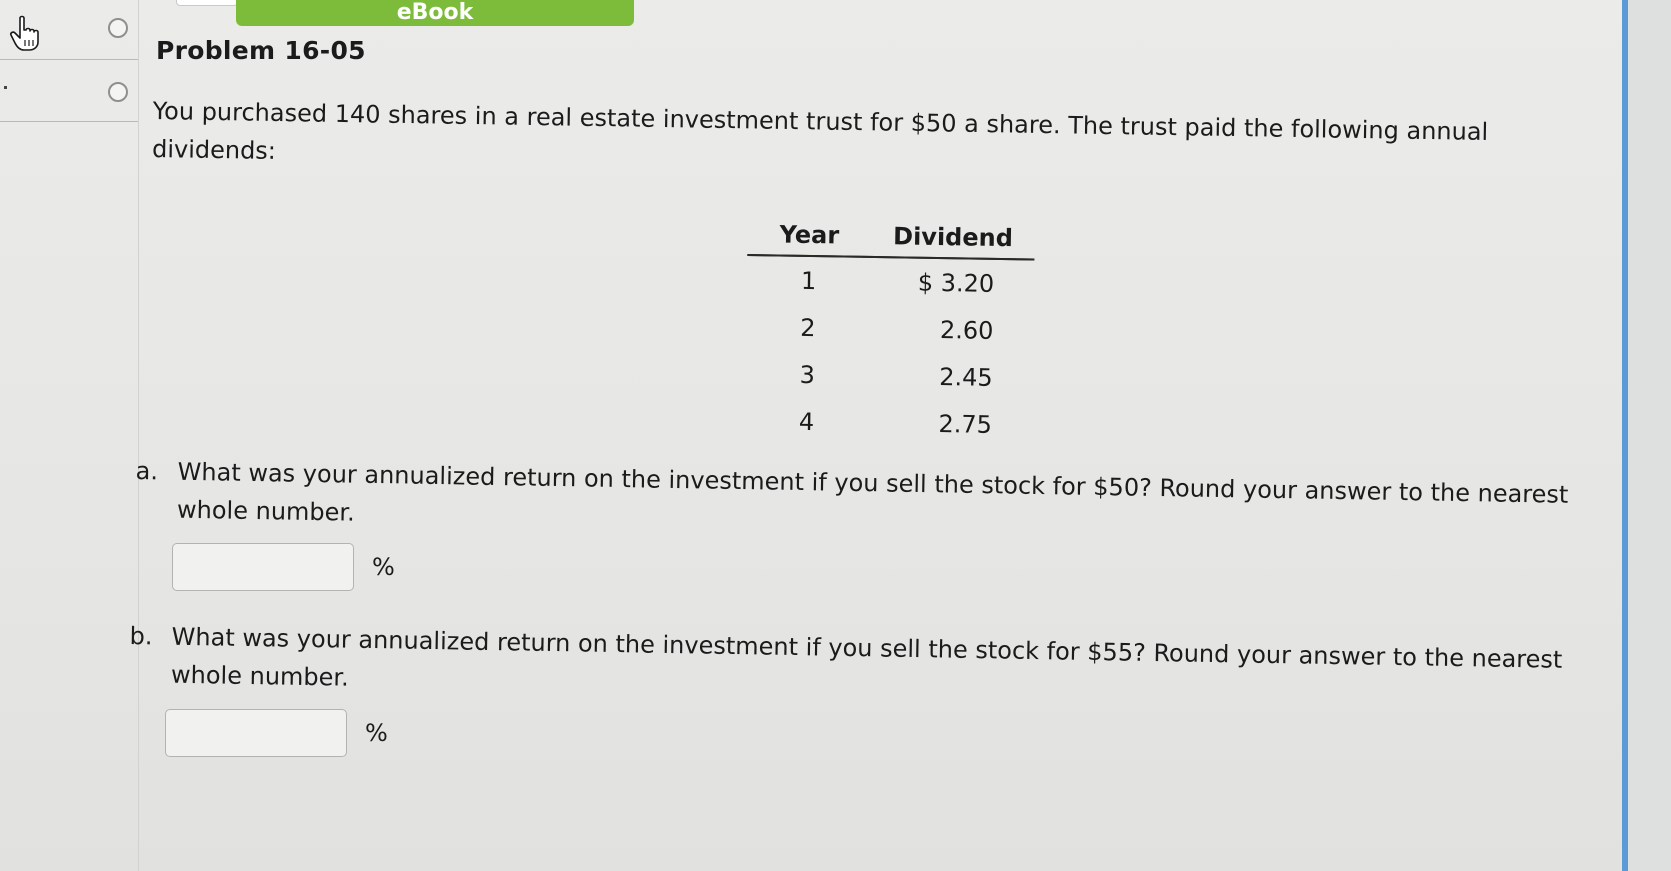 The height and width of the screenshot is (871, 1671). What do you see at coordinates (891, 281) in the screenshot?
I see `table-row: 1 $ 3.20` at bounding box center [891, 281].